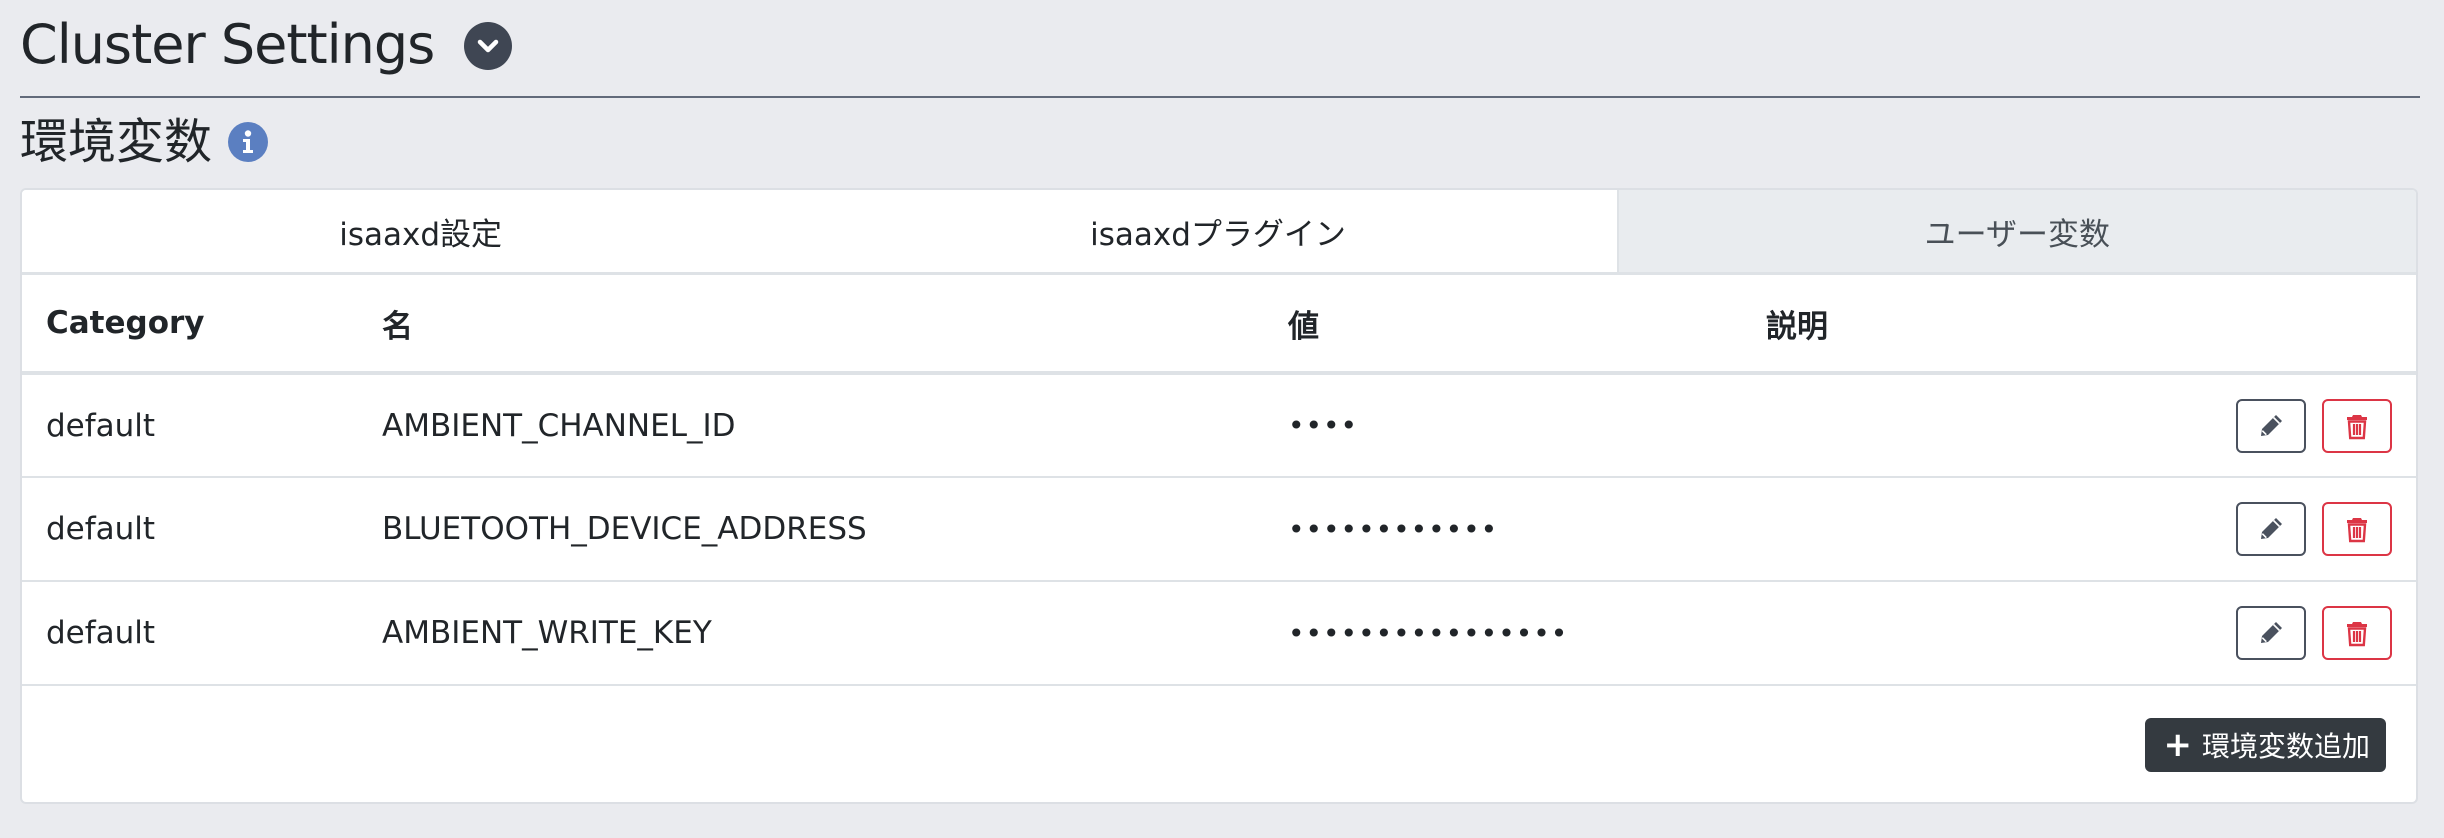  What do you see at coordinates (2177, 745) in the screenshot?
I see `plus-icon: +` at bounding box center [2177, 745].